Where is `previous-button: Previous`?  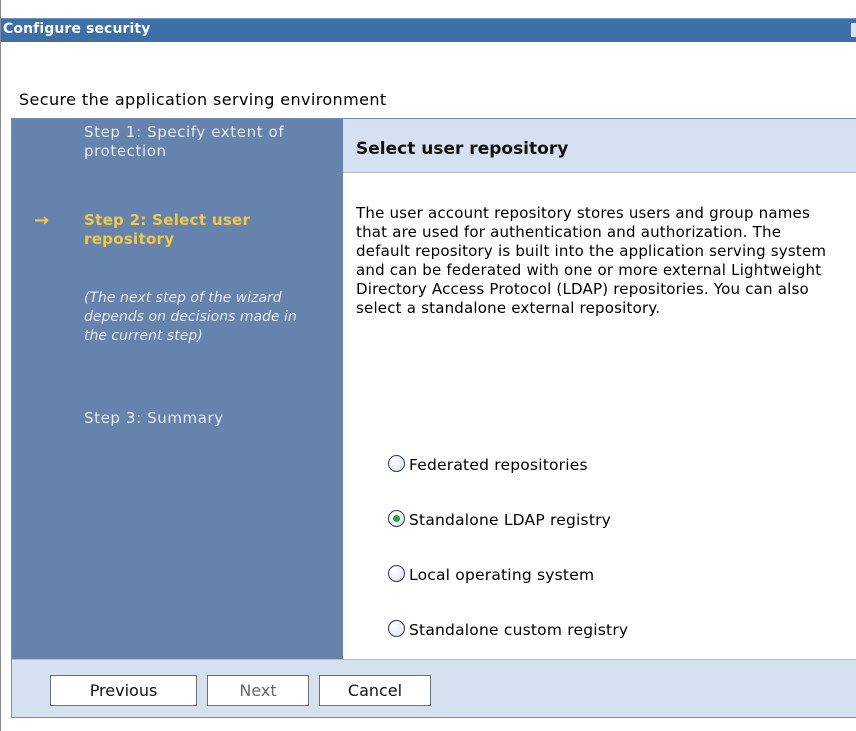 previous-button: Previous is located at coordinates (123, 690).